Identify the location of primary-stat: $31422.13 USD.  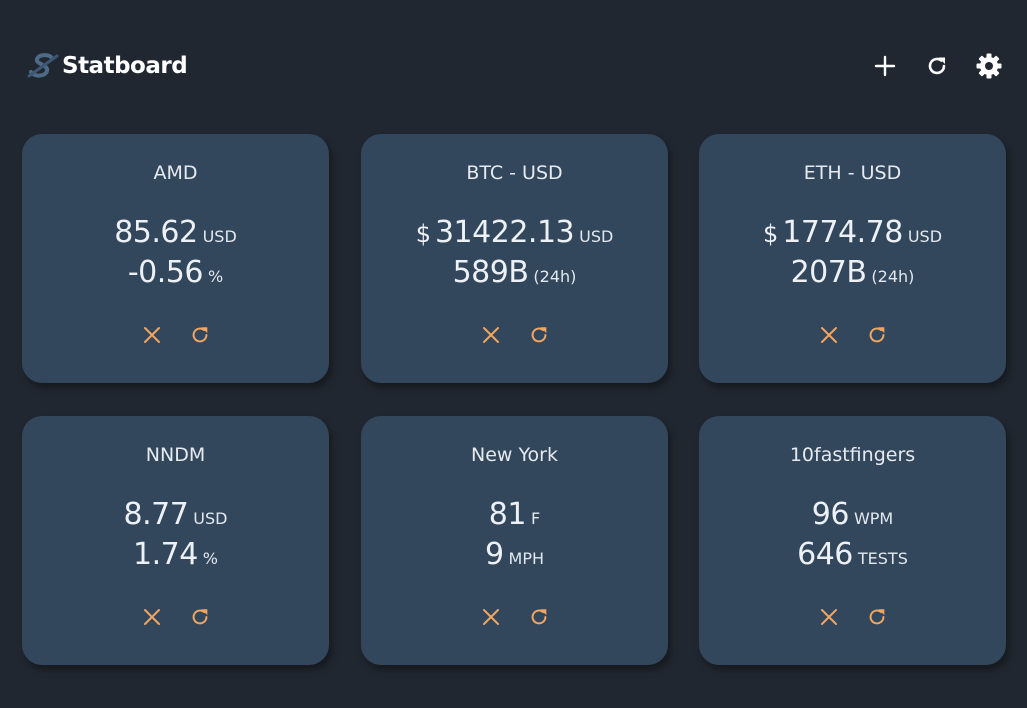
(514, 232).